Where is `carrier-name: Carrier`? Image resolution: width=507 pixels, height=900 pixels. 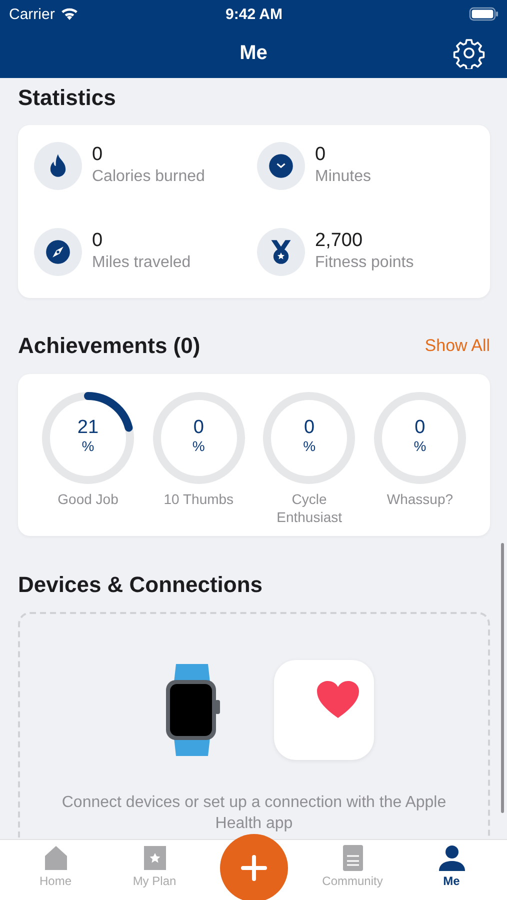 carrier-name: Carrier is located at coordinates (32, 14).